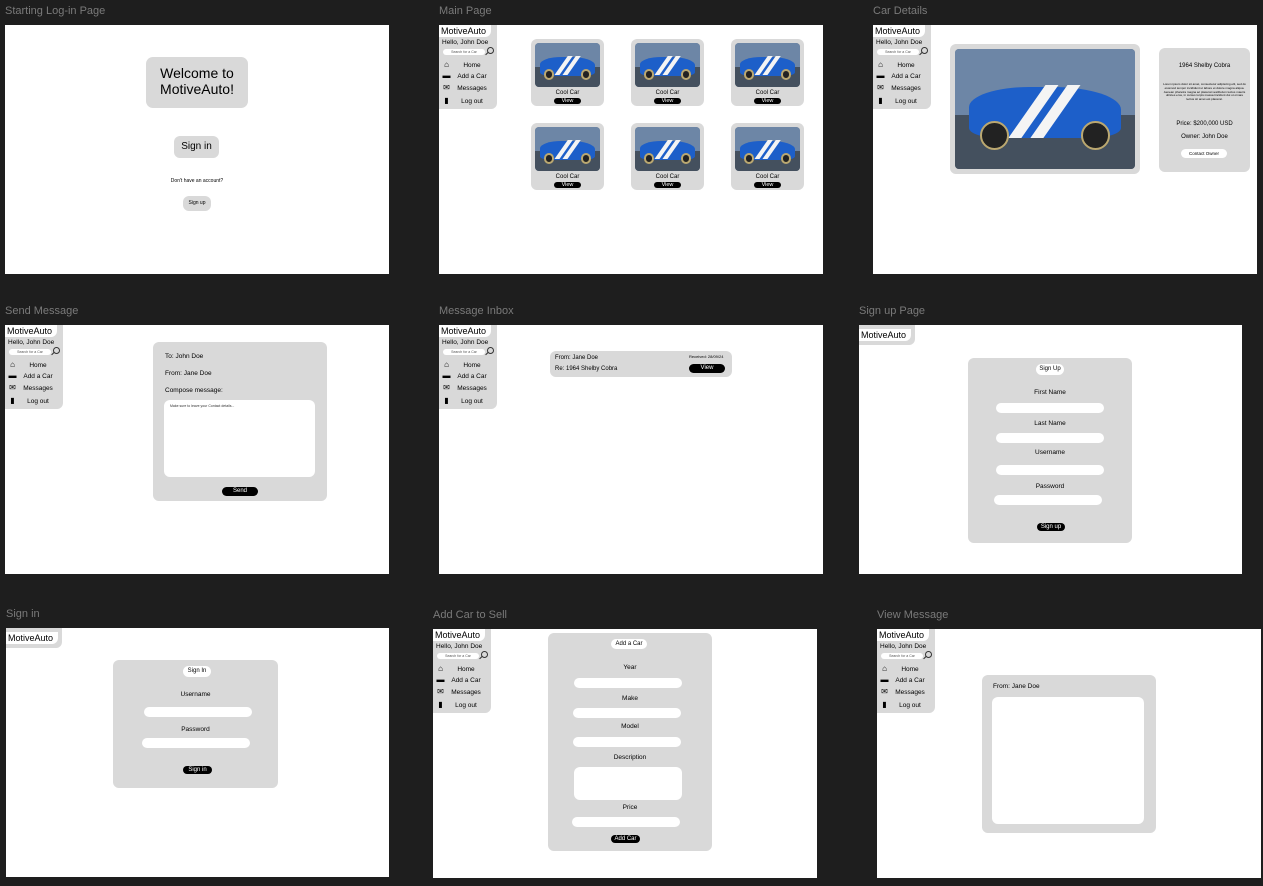 This screenshot has width=1263, height=886. Describe the element at coordinates (1050, 408) in the screenshot. I see `first-name-input` at that location.